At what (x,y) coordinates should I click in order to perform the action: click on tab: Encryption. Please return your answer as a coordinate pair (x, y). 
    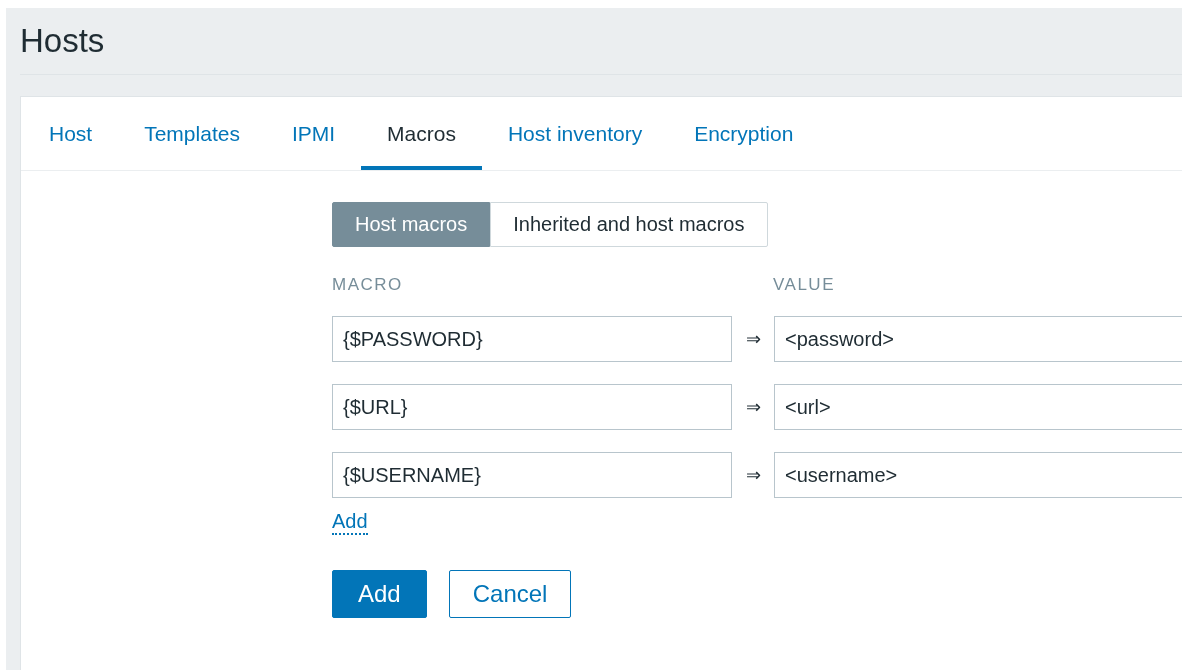
    Looking at the image, I should click on (744, 133).